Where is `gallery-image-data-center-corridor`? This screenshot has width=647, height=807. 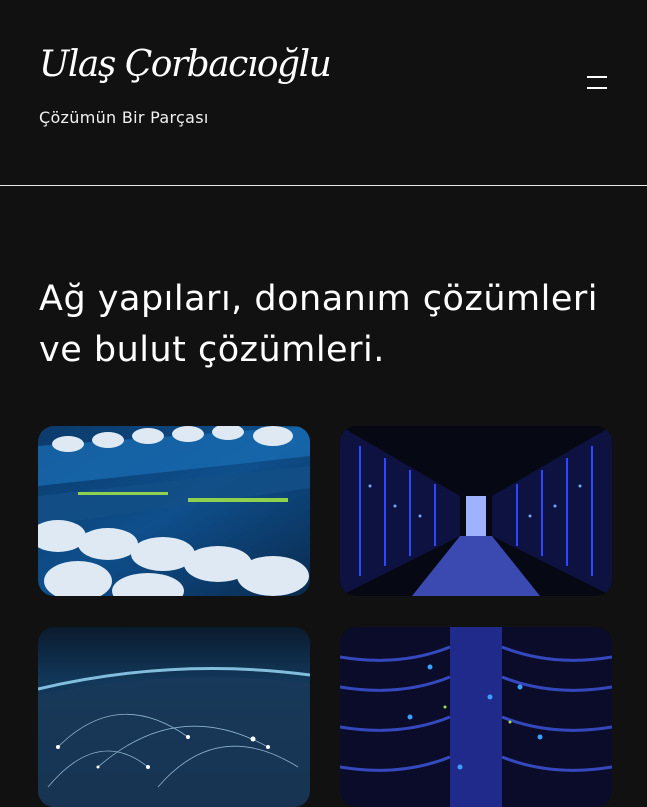 gallery-image-data-center-corridor is located at coordinates (476, 511).